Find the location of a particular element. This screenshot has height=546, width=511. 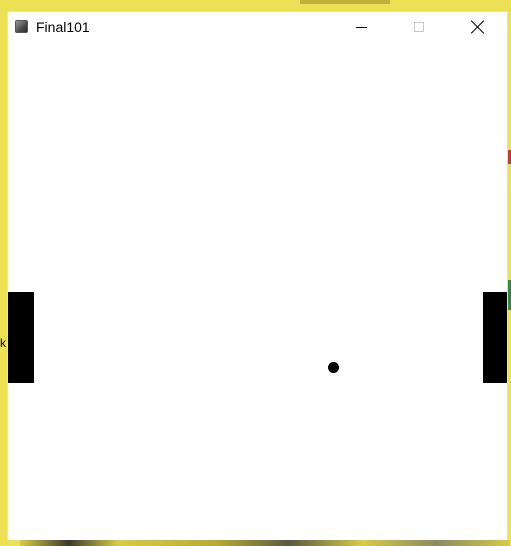

close-button is located at coordinates (478, 27).